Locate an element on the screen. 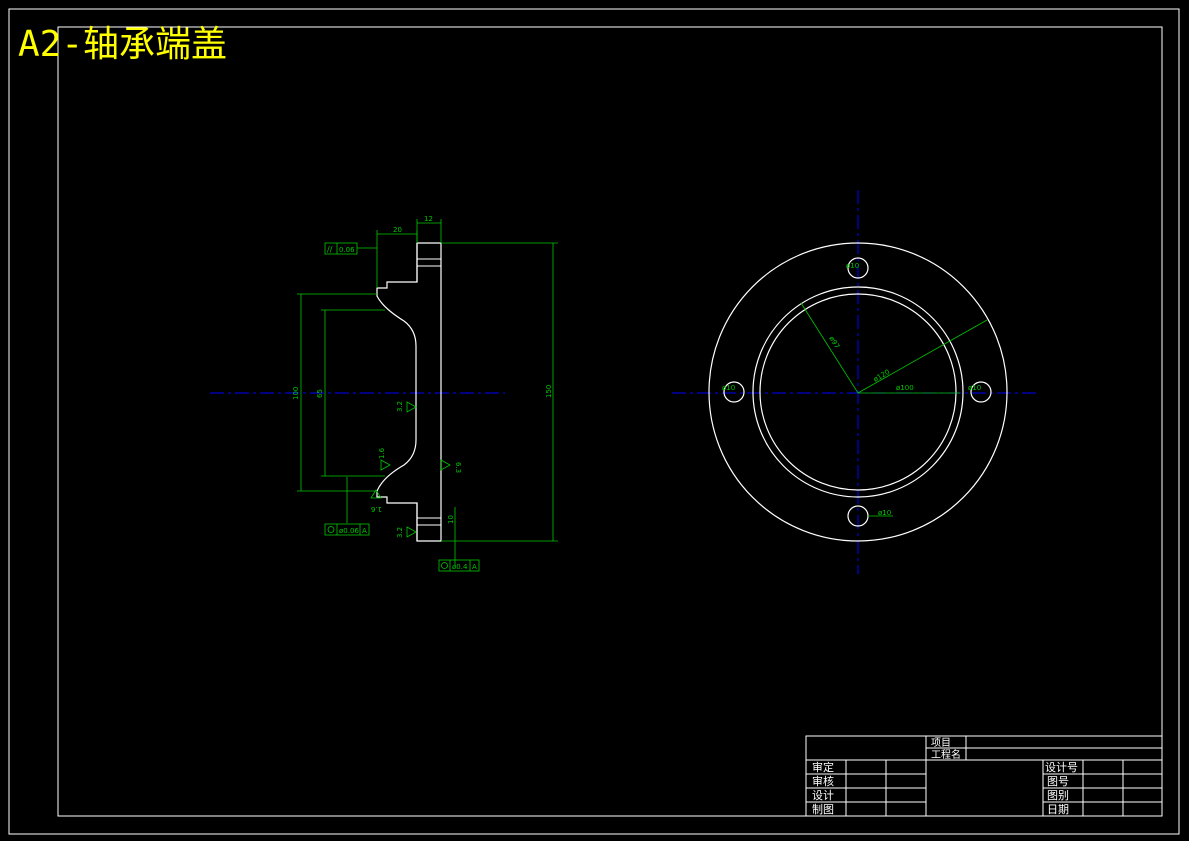 The width and height of the screenshot is (1189, 841). tb-left-label-3: 设计 is located at coordinates (823, 795).